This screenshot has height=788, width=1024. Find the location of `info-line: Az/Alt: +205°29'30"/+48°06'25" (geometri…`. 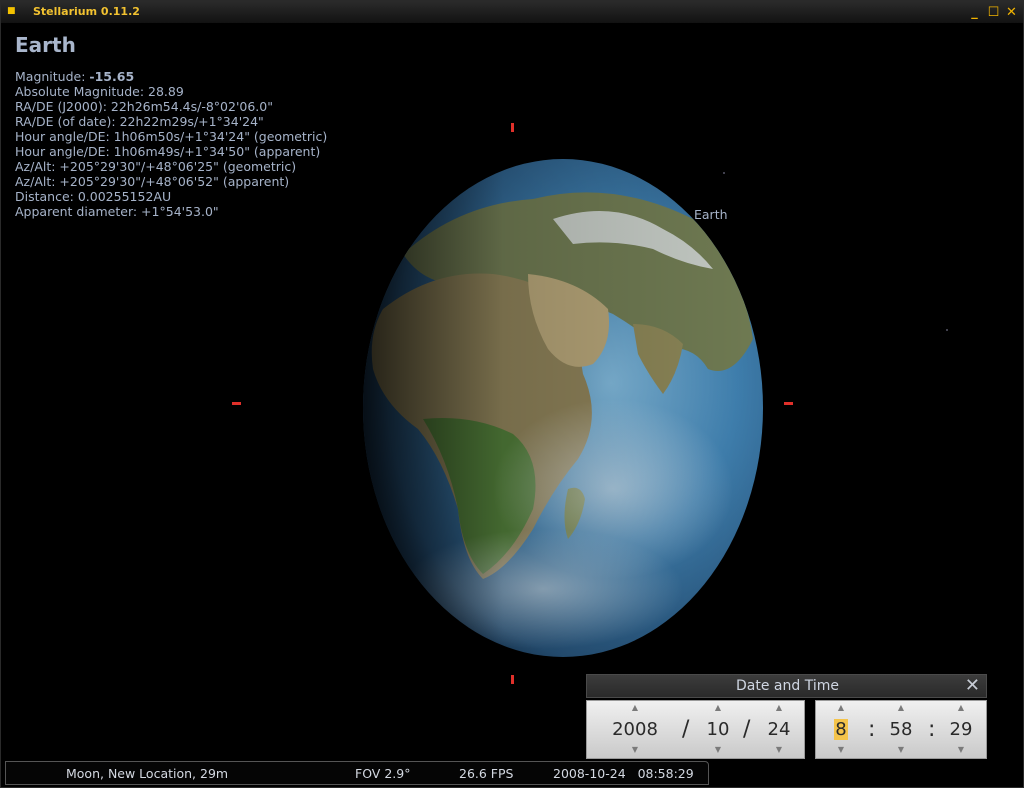

info-line: Az/Alt: +205°29'30"/+48°06'25" (geometri… is located at coordinates (156, 166).